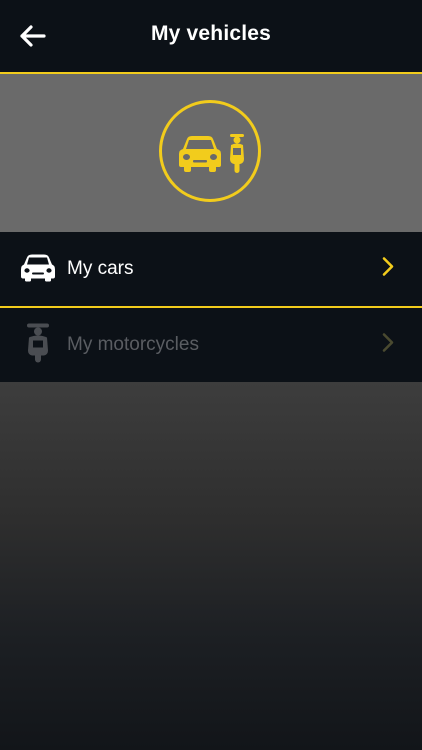  Describe the element at coordinates (100, 268) in the screenshot. I see `menu-item-label: My cars` at that location.